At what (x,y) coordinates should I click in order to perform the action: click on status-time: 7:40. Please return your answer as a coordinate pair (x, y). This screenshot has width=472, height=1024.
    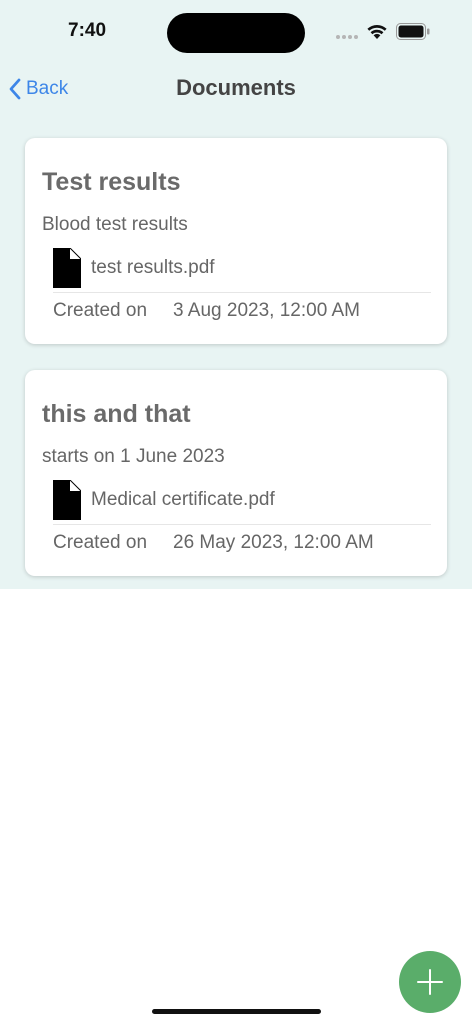
    Looking at the image, I should click on (87, 30).